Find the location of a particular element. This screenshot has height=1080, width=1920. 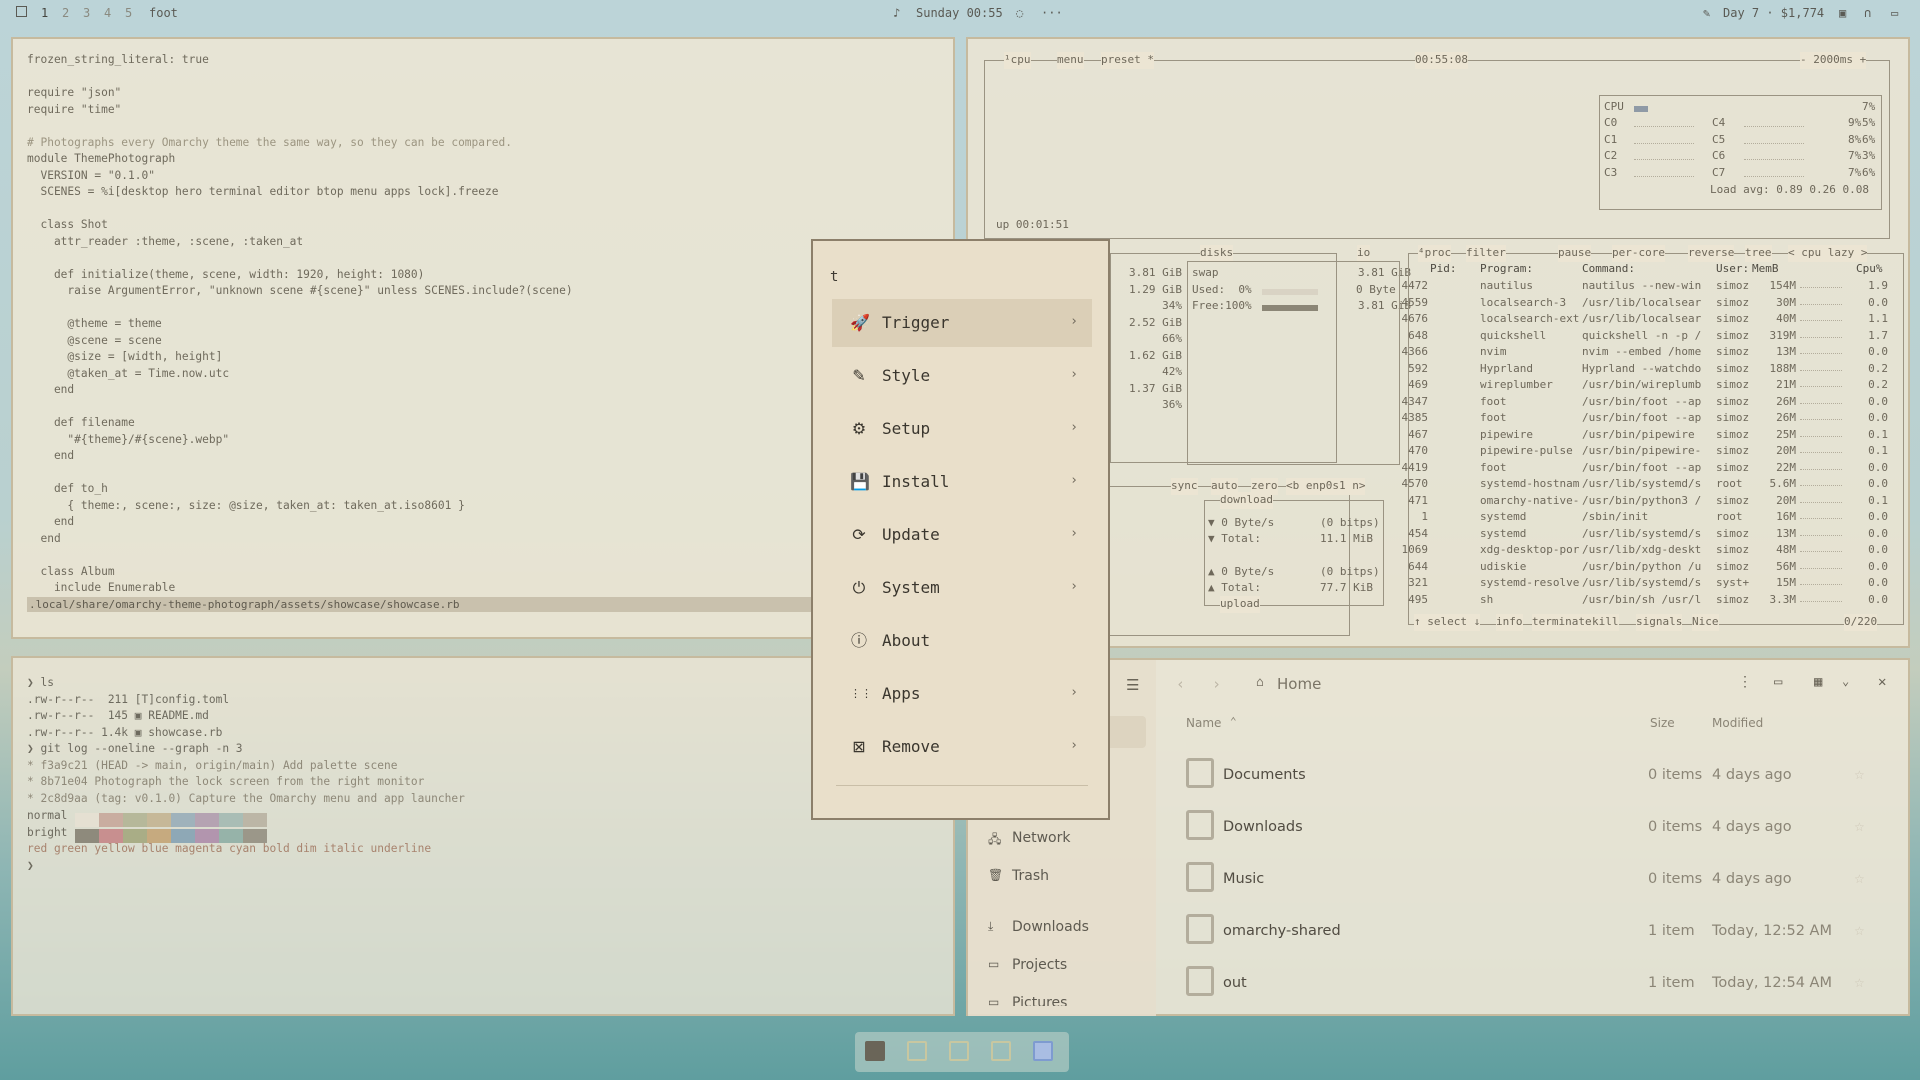

update-interval: - 2000ms + is located at coordinates (1833, 60).